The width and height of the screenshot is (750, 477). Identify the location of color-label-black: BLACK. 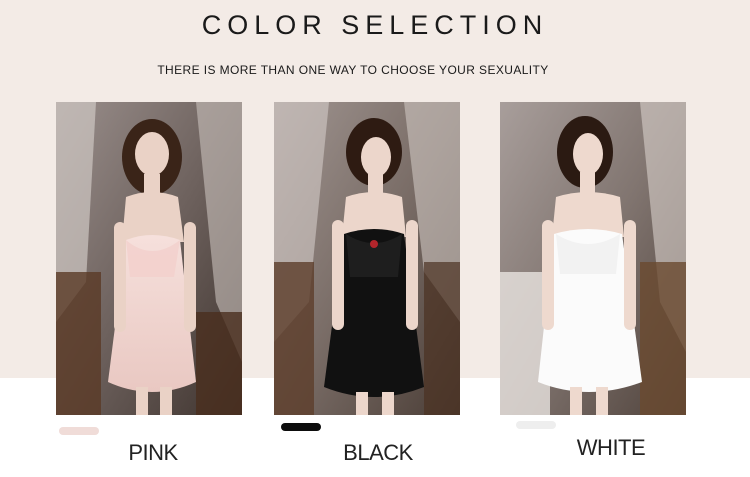
(378, 452).